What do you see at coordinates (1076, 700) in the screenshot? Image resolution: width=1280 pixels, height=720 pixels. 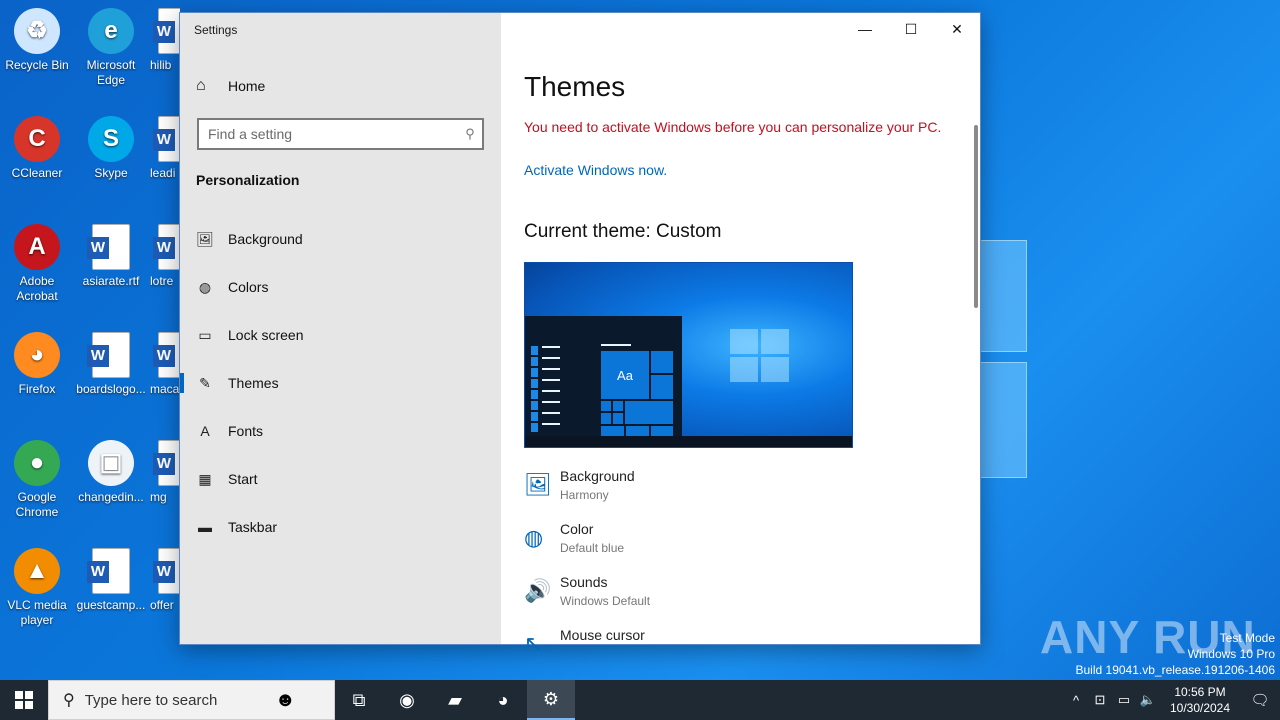 I see `chevron-up-icon: ^` at bounding box center [1076, 700].